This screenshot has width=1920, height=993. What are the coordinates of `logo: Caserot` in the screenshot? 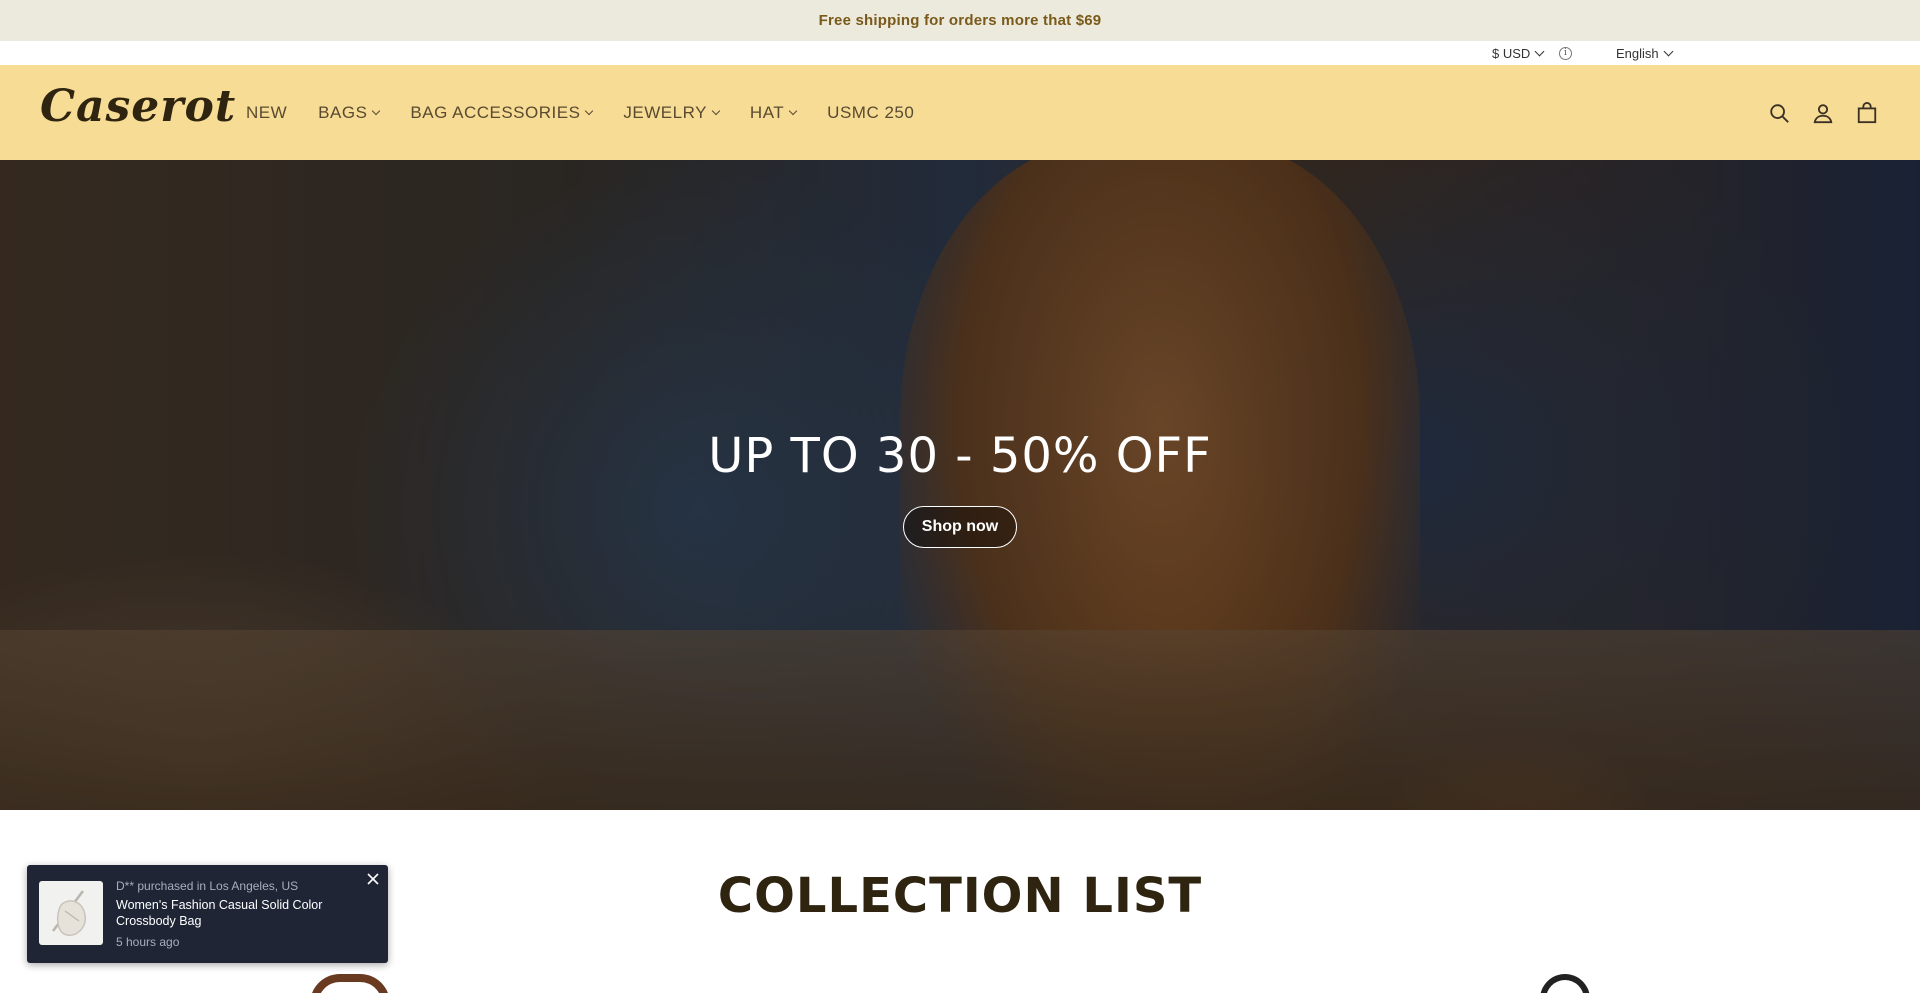 It's located at (138, 106).